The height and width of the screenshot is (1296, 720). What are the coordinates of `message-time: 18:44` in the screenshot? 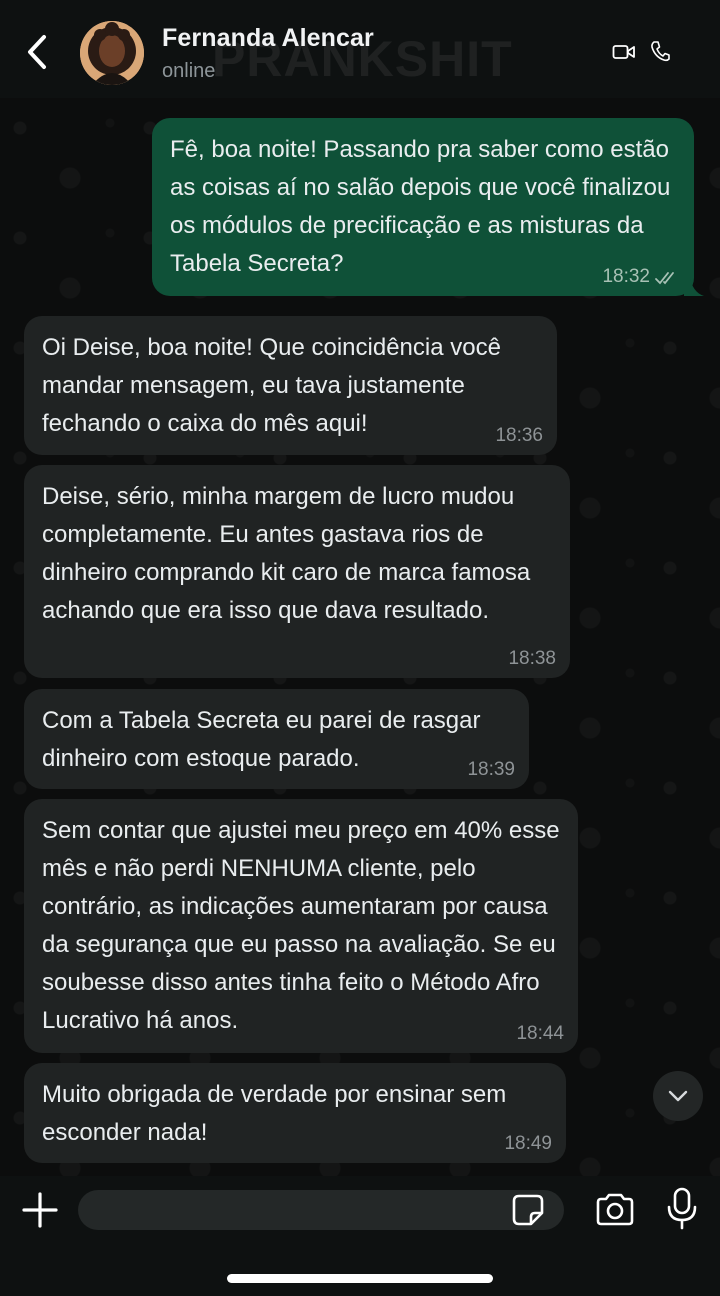 It's located at (540, 1033).